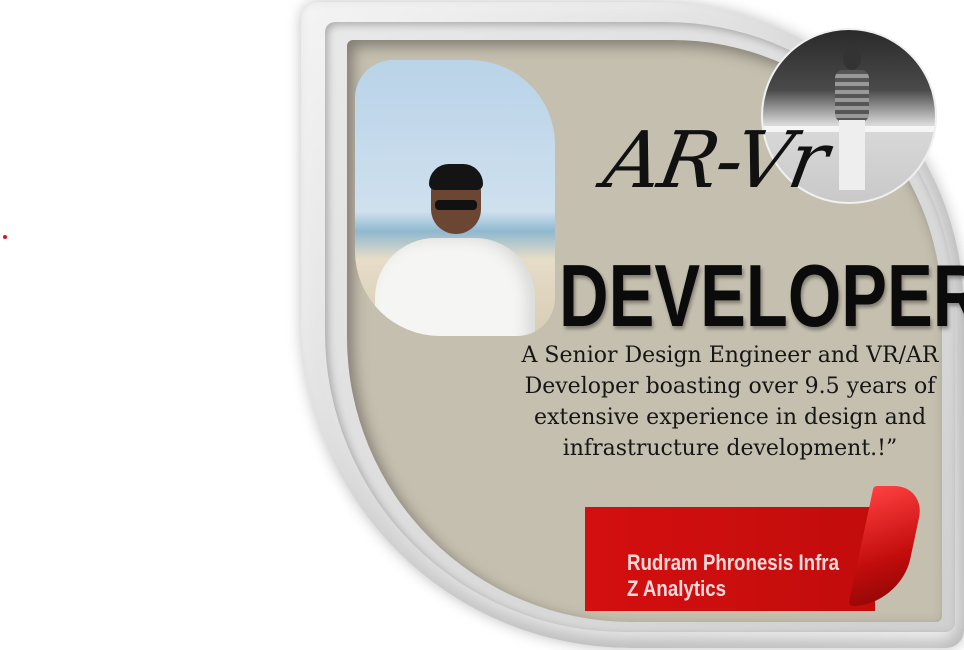 This screenshot has width=964, height=650. What do you see at coordinates (761, 295) in the screenshot?
I see `headline: DEVELOPER` at bounding box center [761, 295].